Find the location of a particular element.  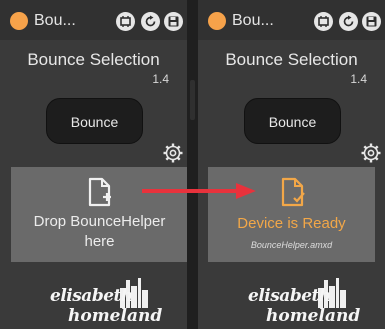

scroll-grip is located at coordinates (192, 100).